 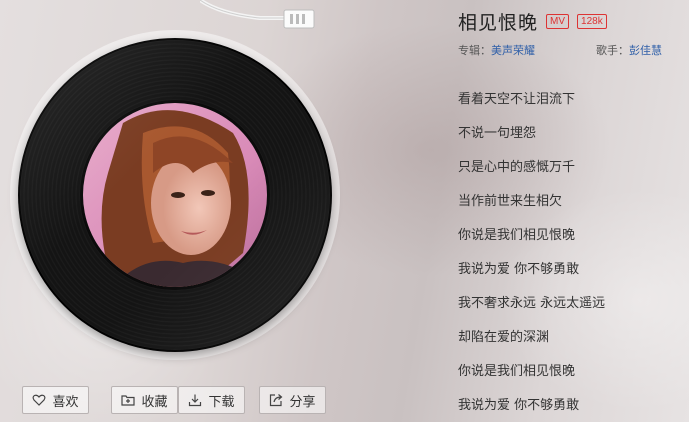 I want to click on song-title: 相见恨晚, so click(x=498, y=23).